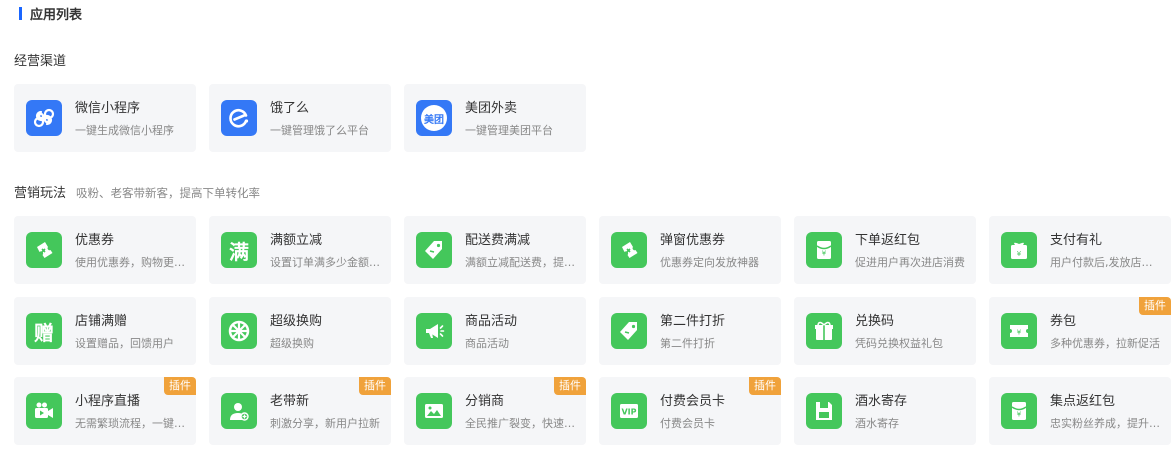  I want to click on app-card-name: 下单返红包, so click(888, 240).